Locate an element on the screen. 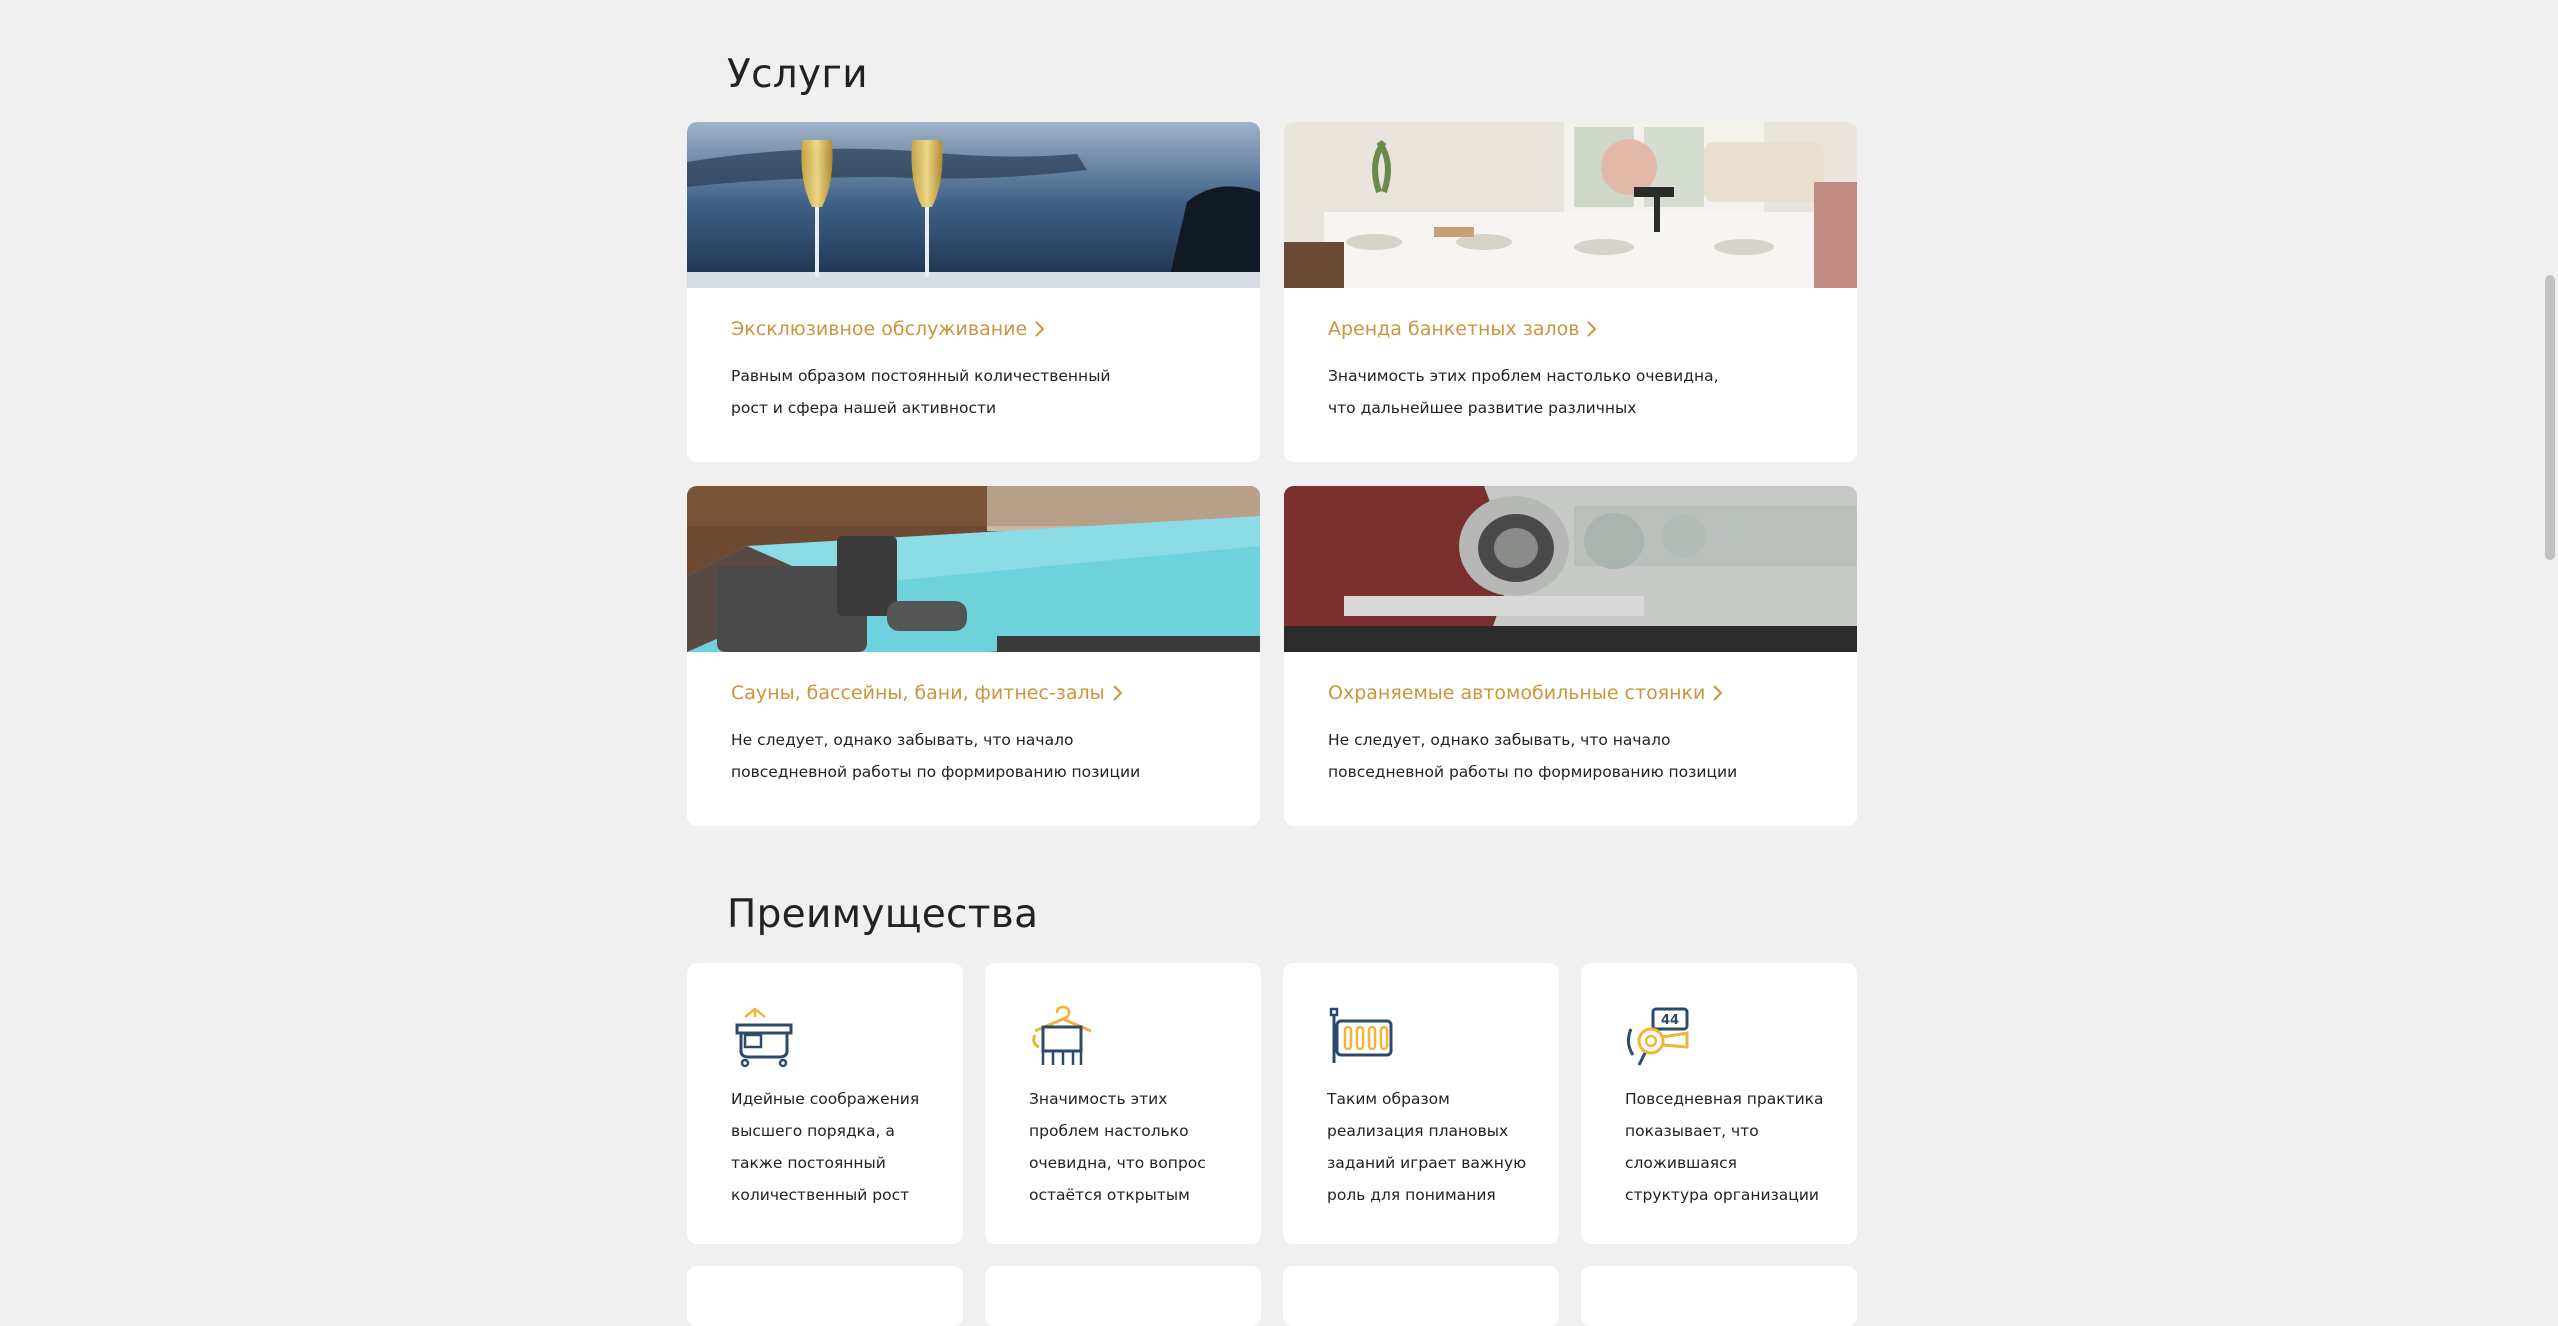  bathtub-icon is located at coordinates (764, 1037).